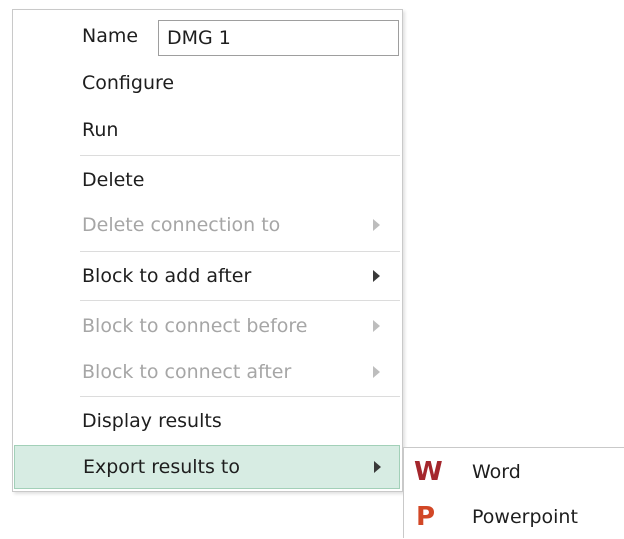 The height and width of the screenshot is (539, 624). I want to click on menu-item-export-results-to: Export results to, so click(207, 467).